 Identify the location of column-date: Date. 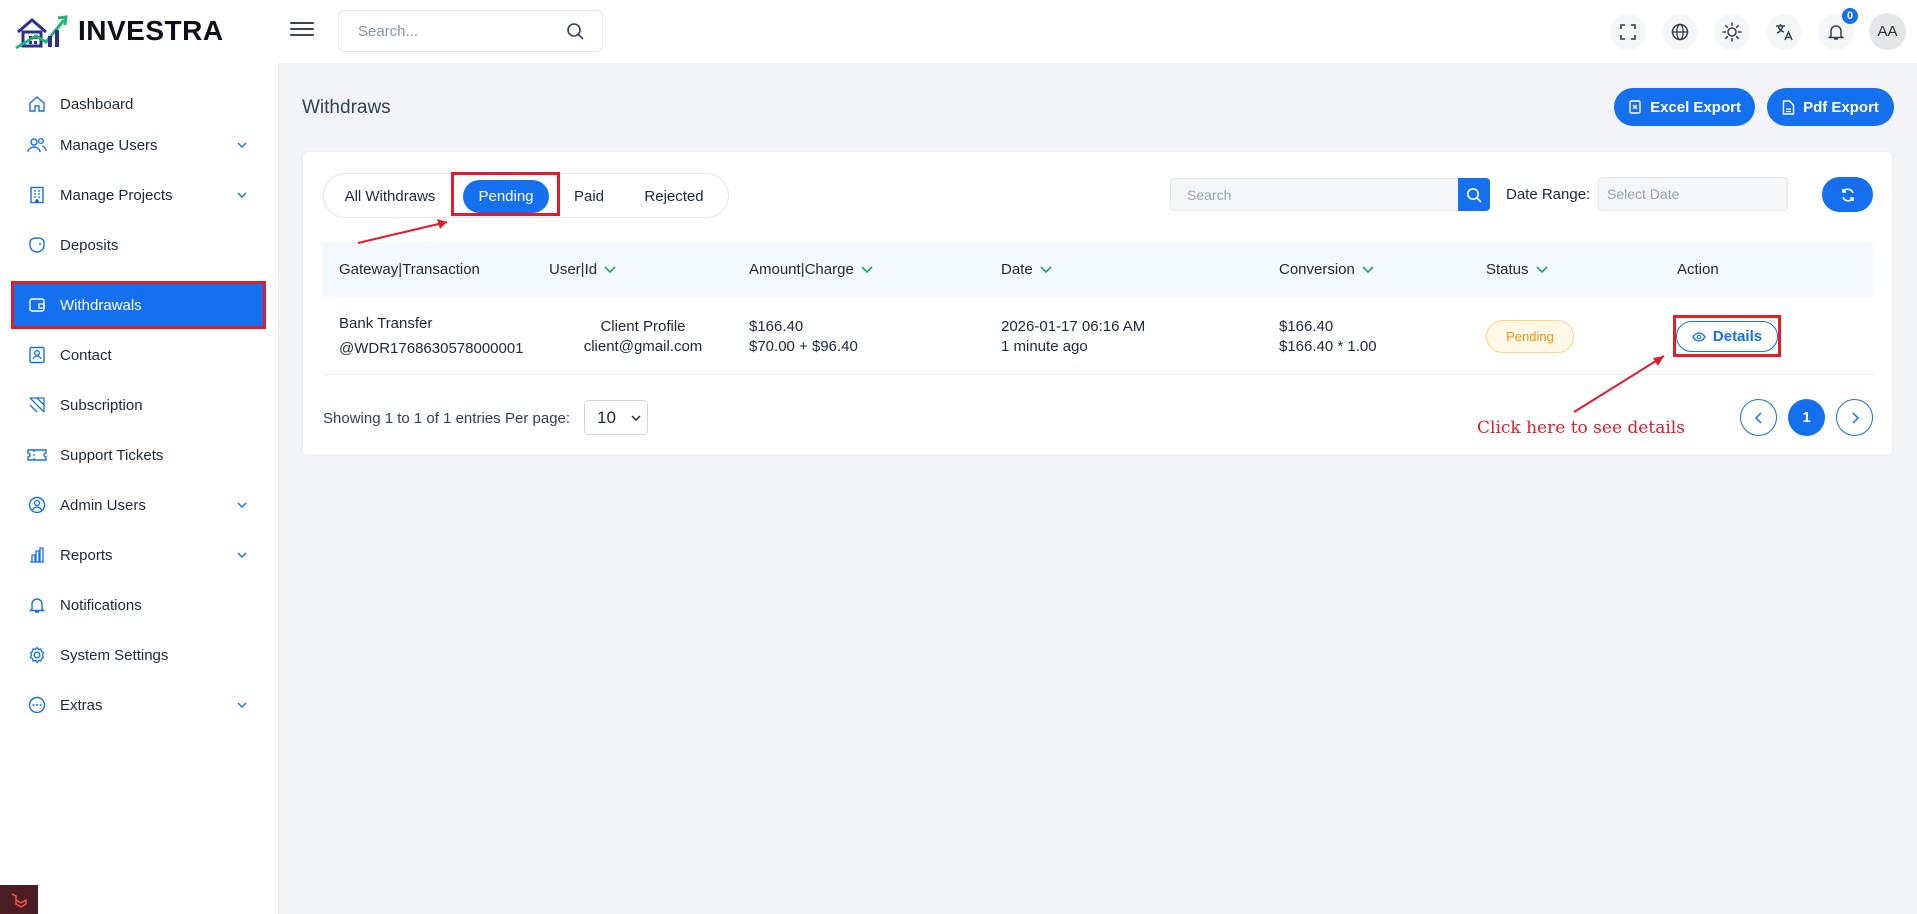
(1027, 269).